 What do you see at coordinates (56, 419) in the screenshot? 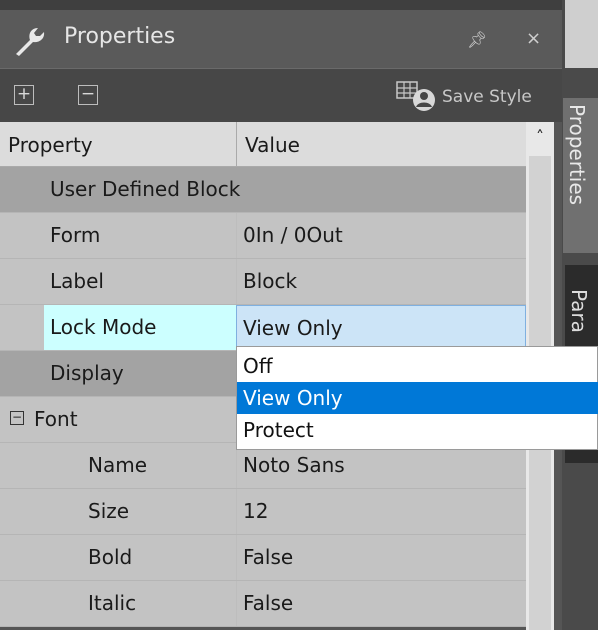
I see `row-name: Font` at bounding box center [56, 419].